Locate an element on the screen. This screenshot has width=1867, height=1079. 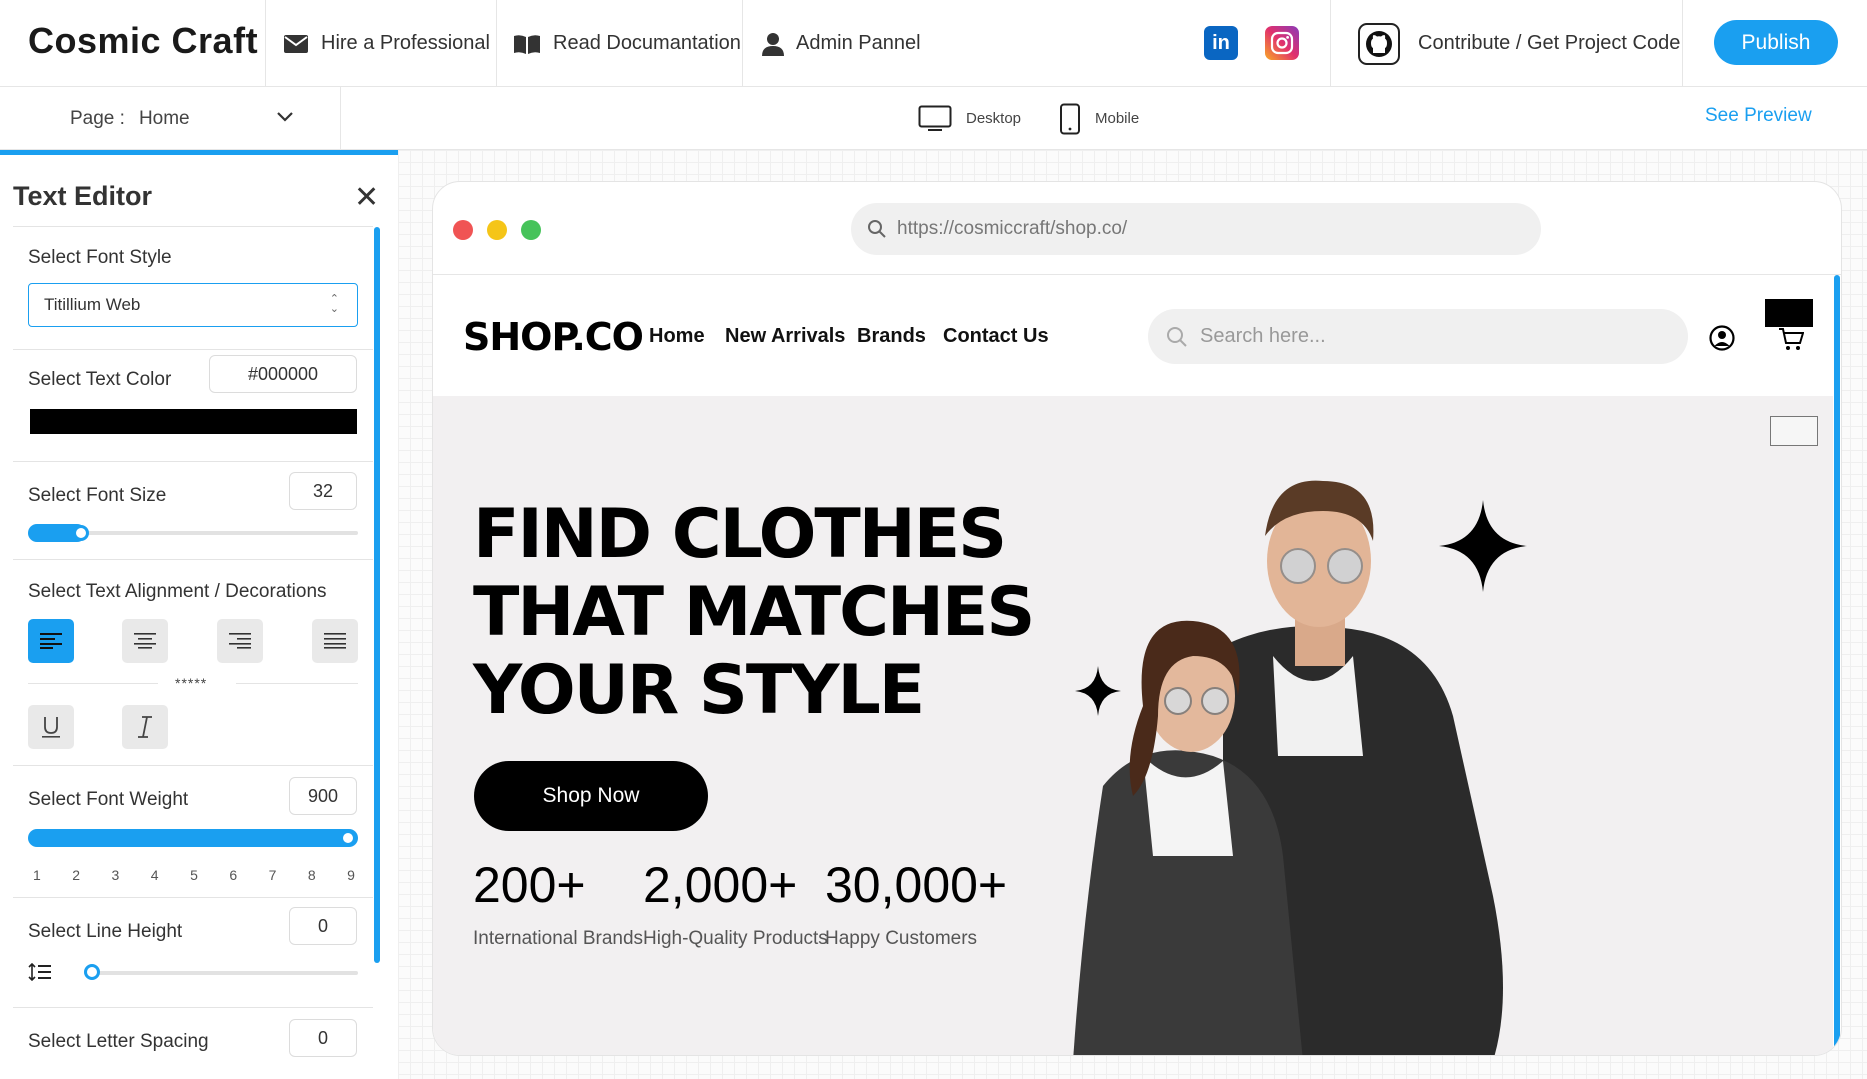
font-weight-tick: 1 is located at coordinates (37, 875).